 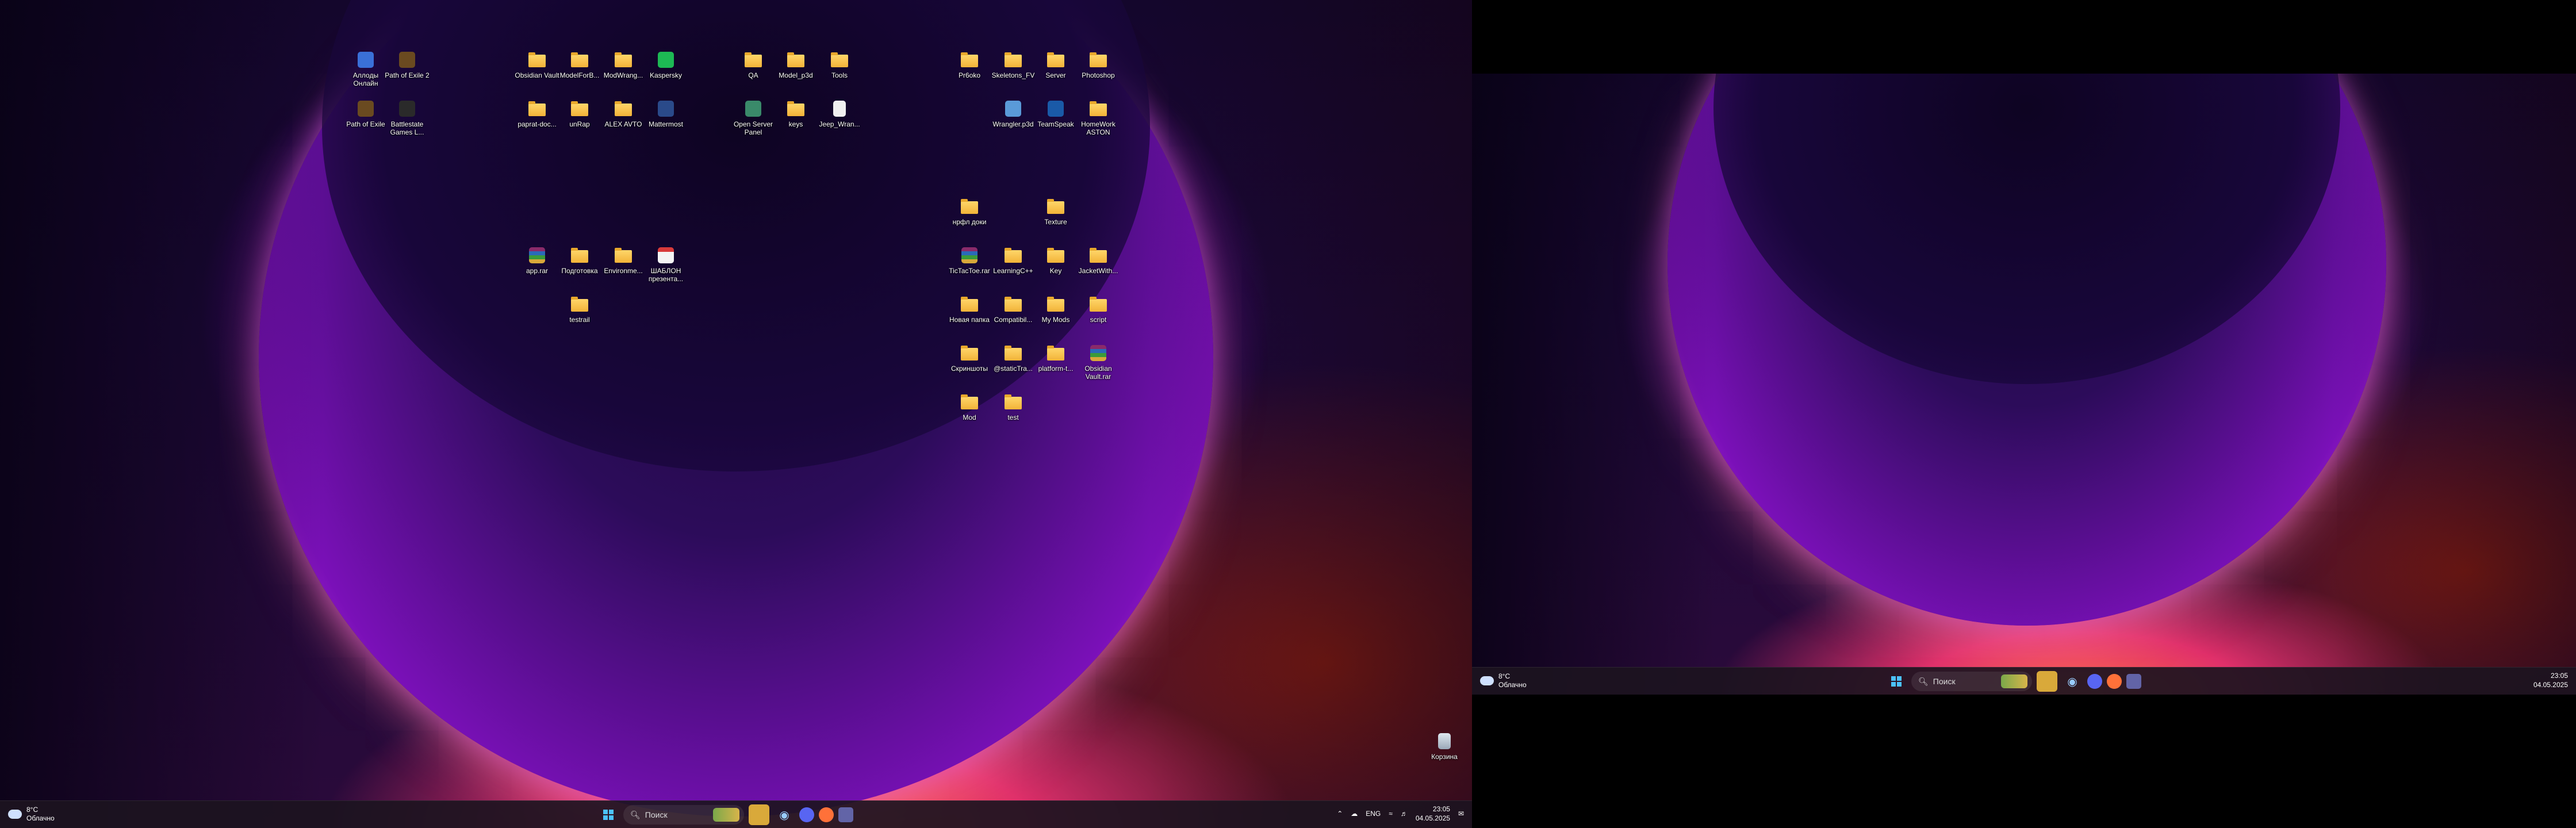 What do you see at coordinates (2550, 680) in the screenshot?
I see `clock-2: 23:05 04.05.2025` at bounding box center [2550, 680].